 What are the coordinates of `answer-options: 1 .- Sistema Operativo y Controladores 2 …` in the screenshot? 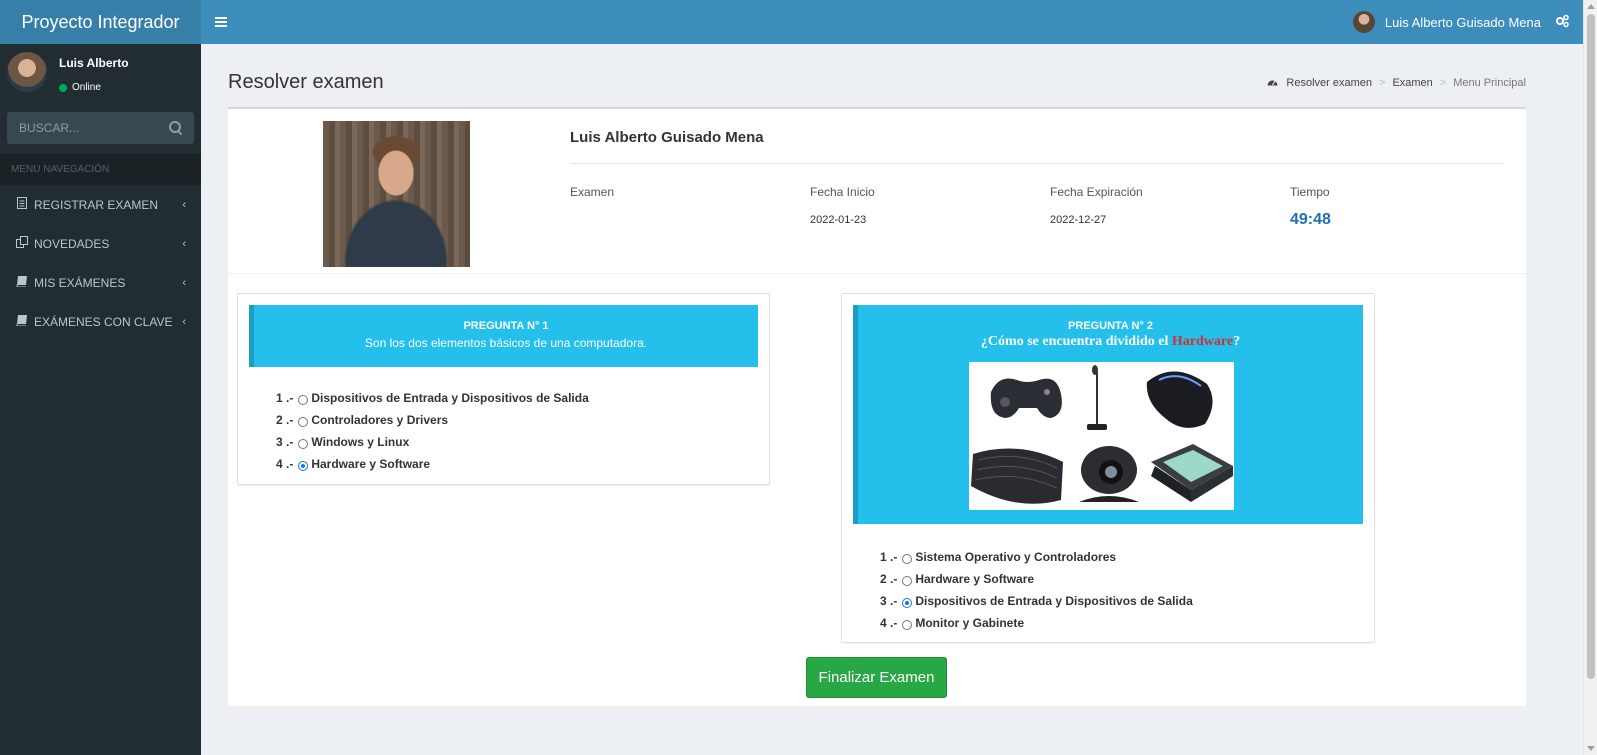 It's located at (1036, 590).